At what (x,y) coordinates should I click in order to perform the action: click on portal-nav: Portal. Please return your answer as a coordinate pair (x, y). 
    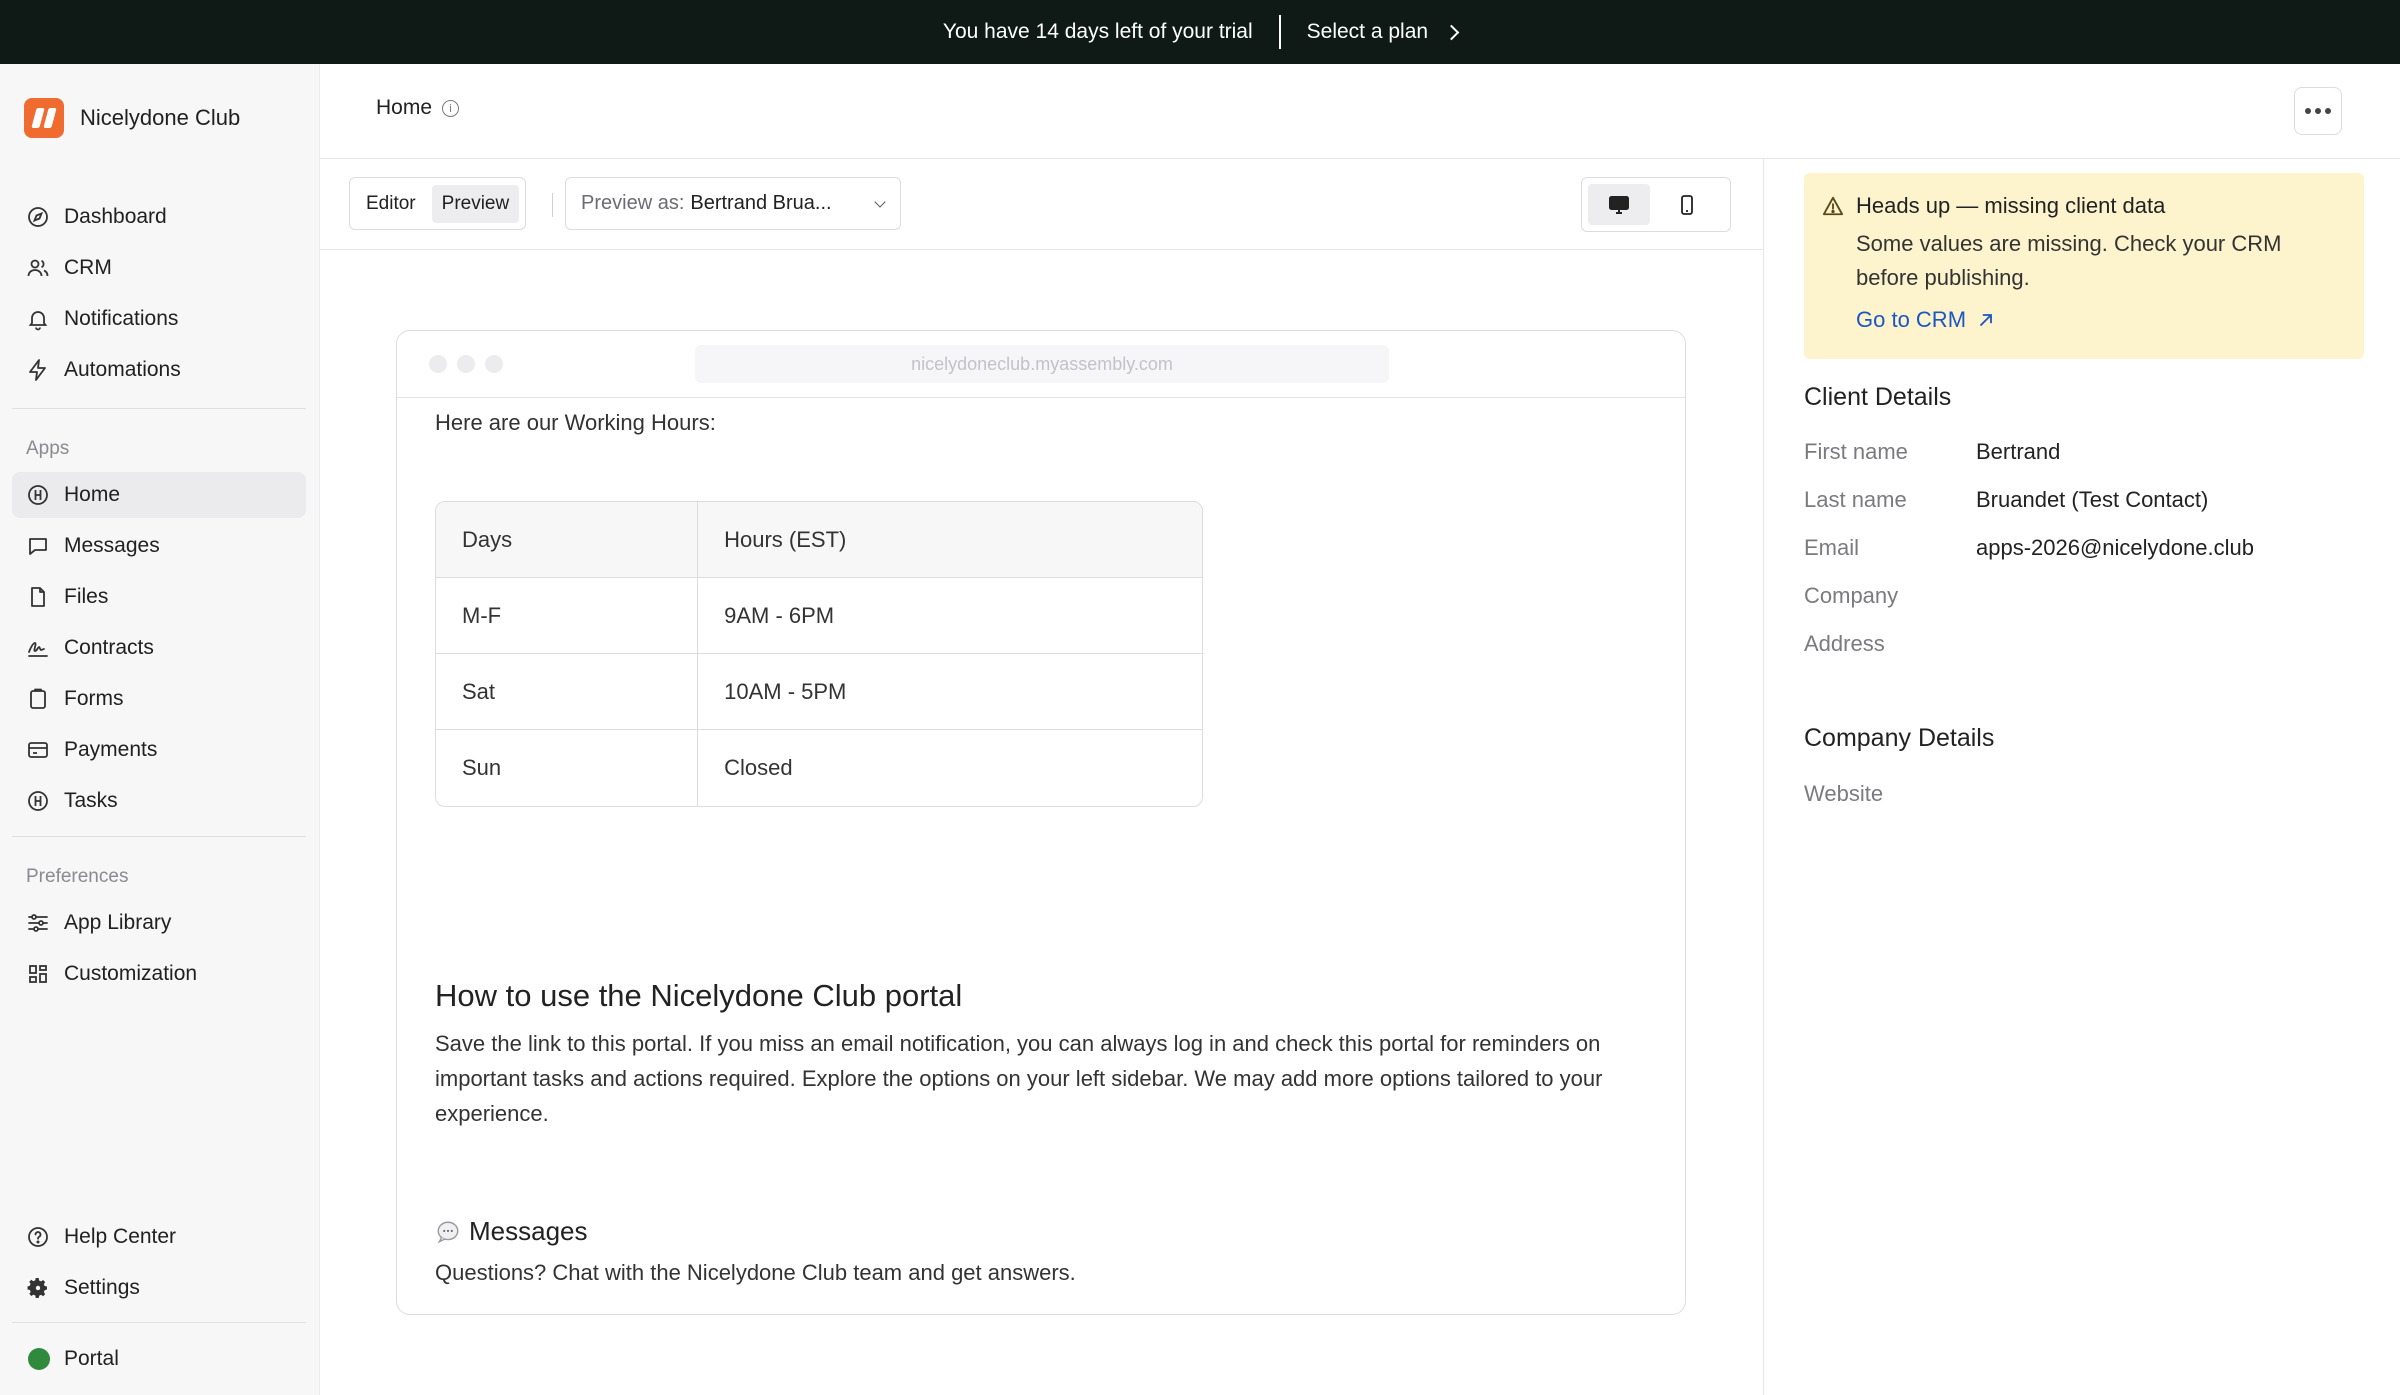
    Looking at the image, I should click on (159, 1361).